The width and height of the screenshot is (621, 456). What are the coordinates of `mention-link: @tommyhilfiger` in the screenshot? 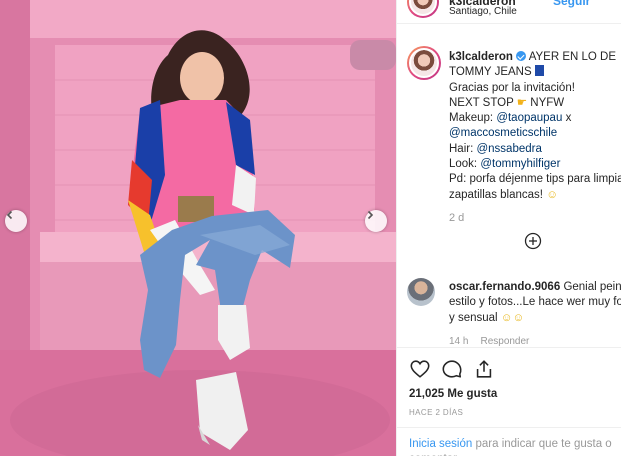 It's located at (520, 164).